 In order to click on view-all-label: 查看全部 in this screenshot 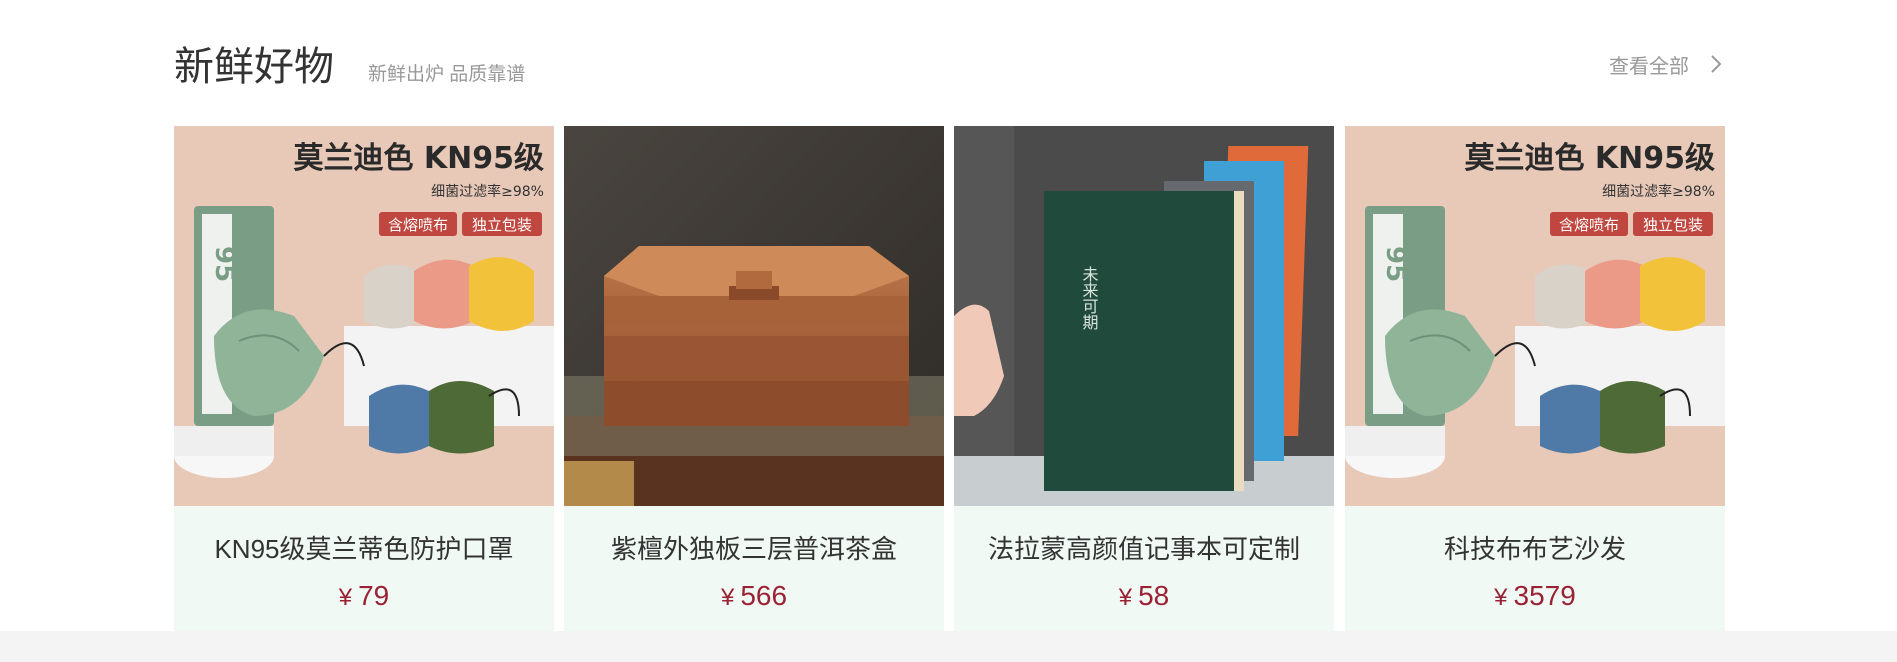, I will do `click(1649, 66)`.